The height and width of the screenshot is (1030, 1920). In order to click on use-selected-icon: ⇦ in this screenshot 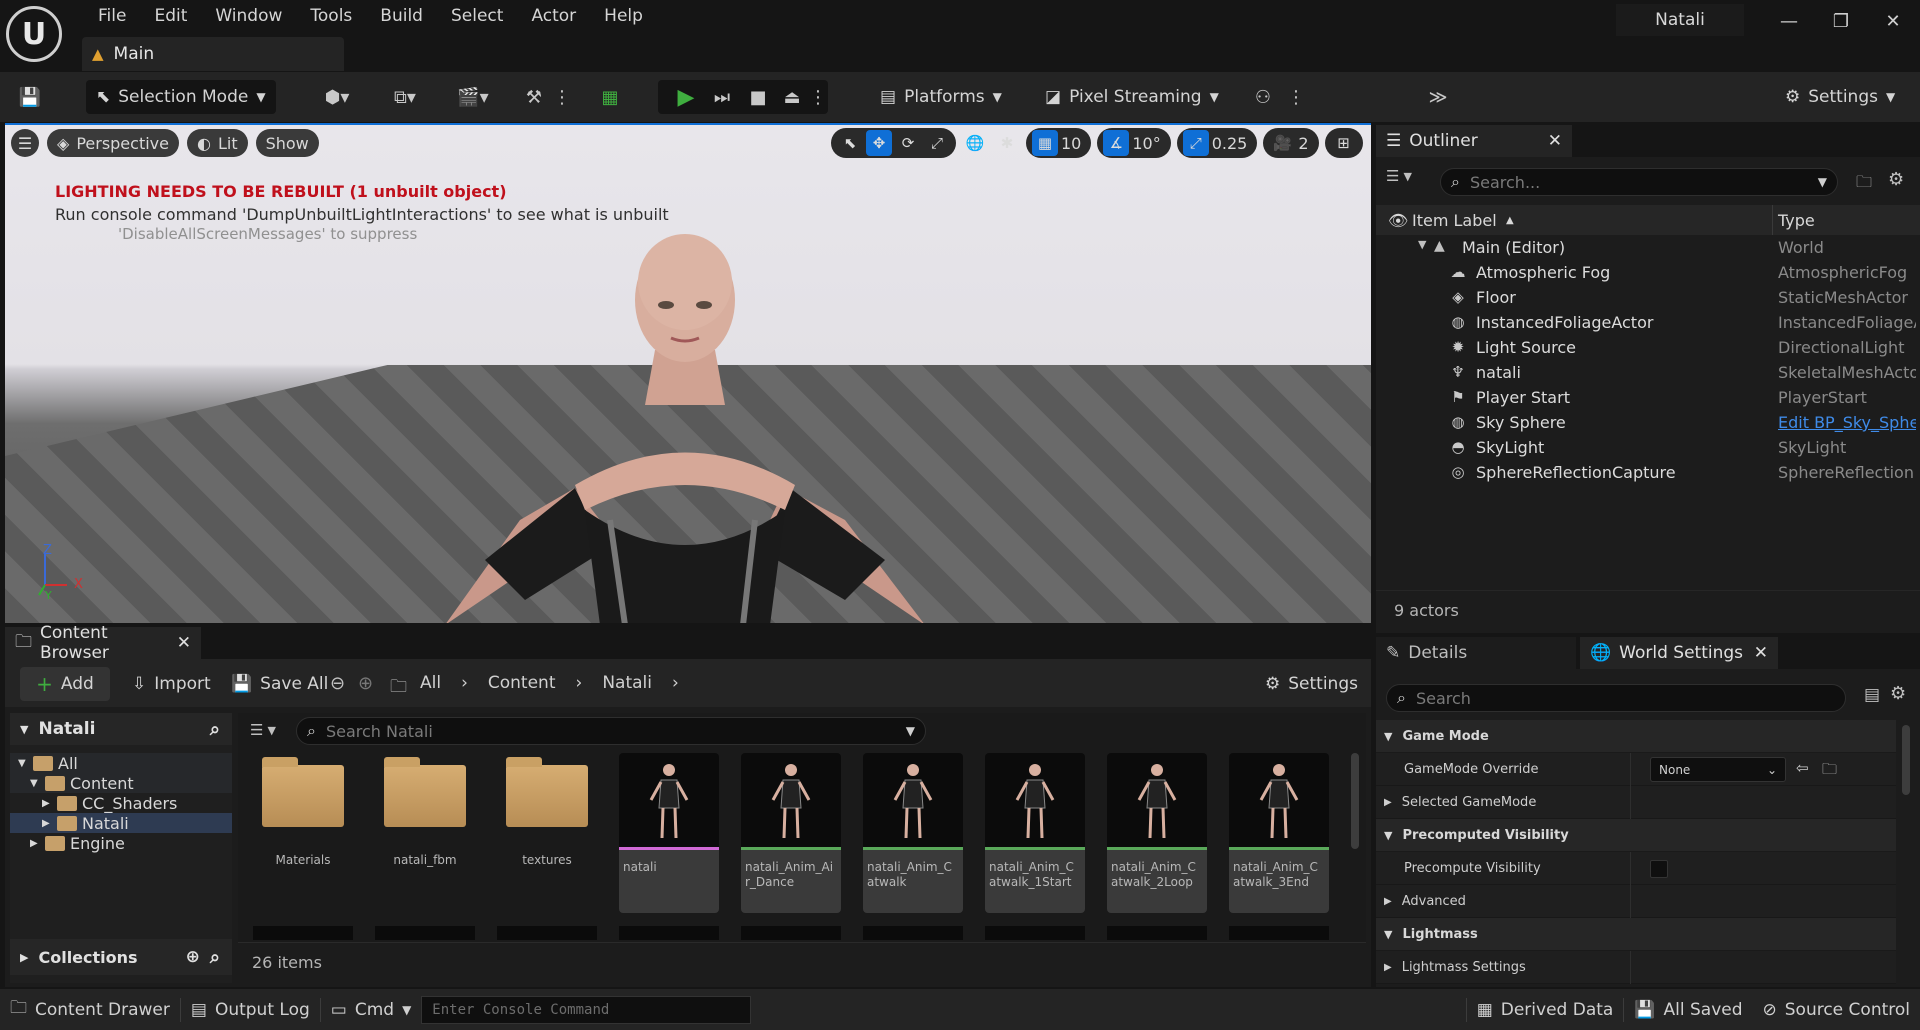, I will do `click(1802, 768)`.